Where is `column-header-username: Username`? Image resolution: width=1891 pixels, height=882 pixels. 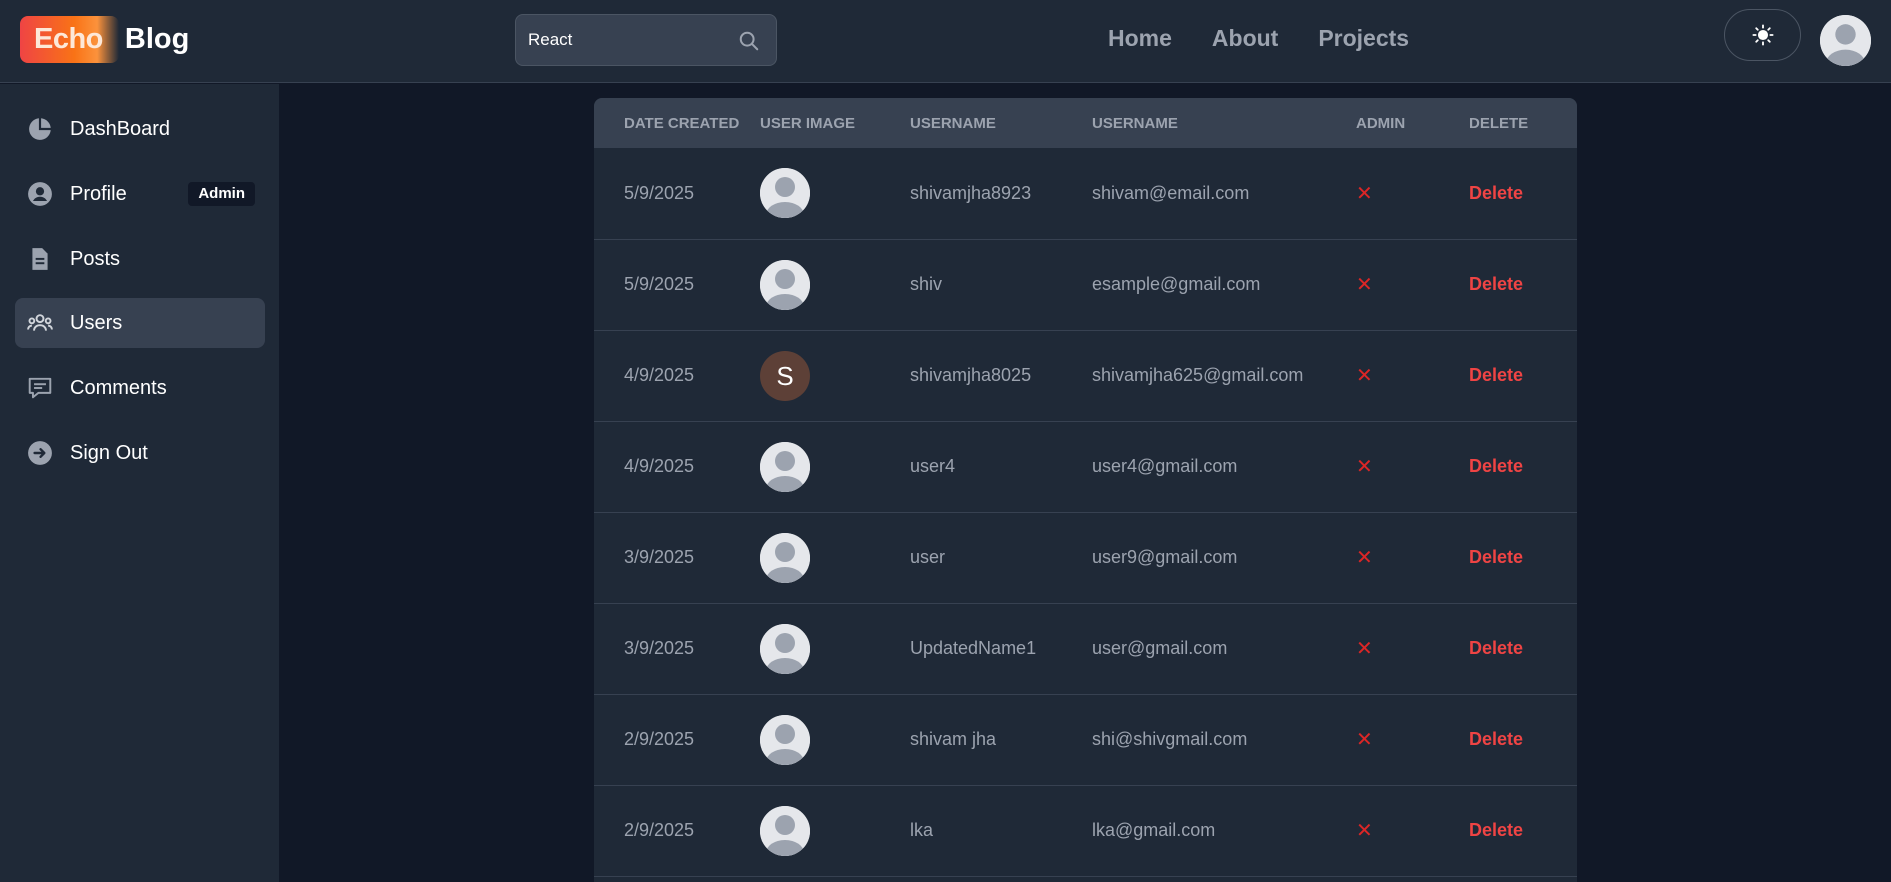 column-header-username: Username is located at coordinates (953, 123).